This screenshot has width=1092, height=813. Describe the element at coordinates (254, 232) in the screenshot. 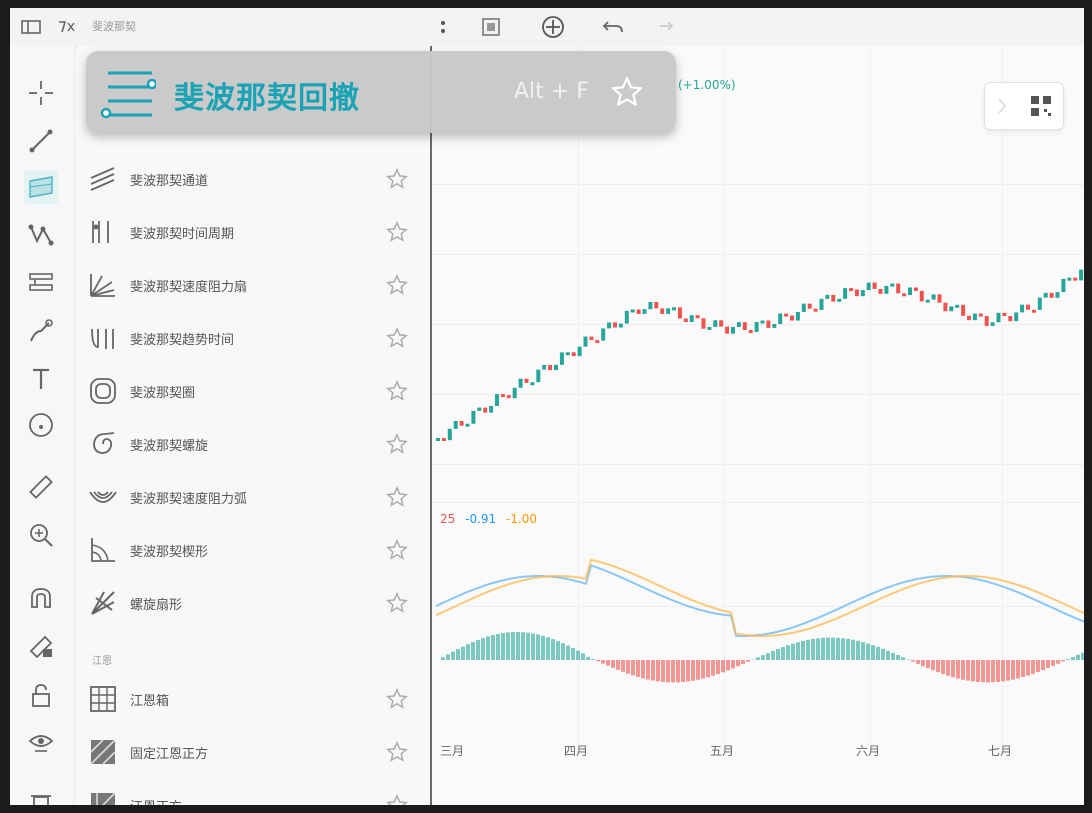

I see `menu-item-fib-time-zone: 斐波那契时间周期` at that location.